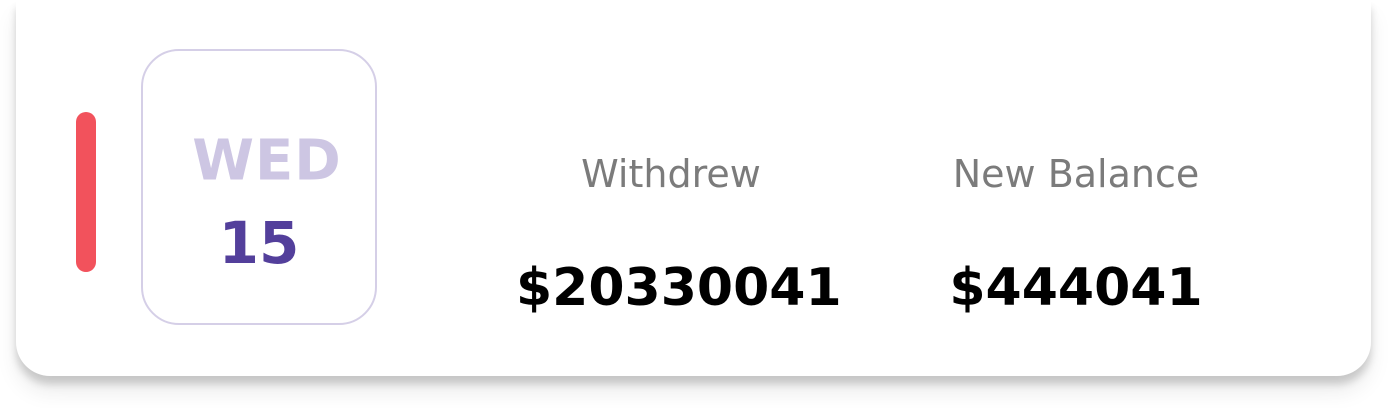 The image size is (1388, 408). Describe the element at coordinates (259, 243) in the screenshot. I see `day-number: 15` at that location.